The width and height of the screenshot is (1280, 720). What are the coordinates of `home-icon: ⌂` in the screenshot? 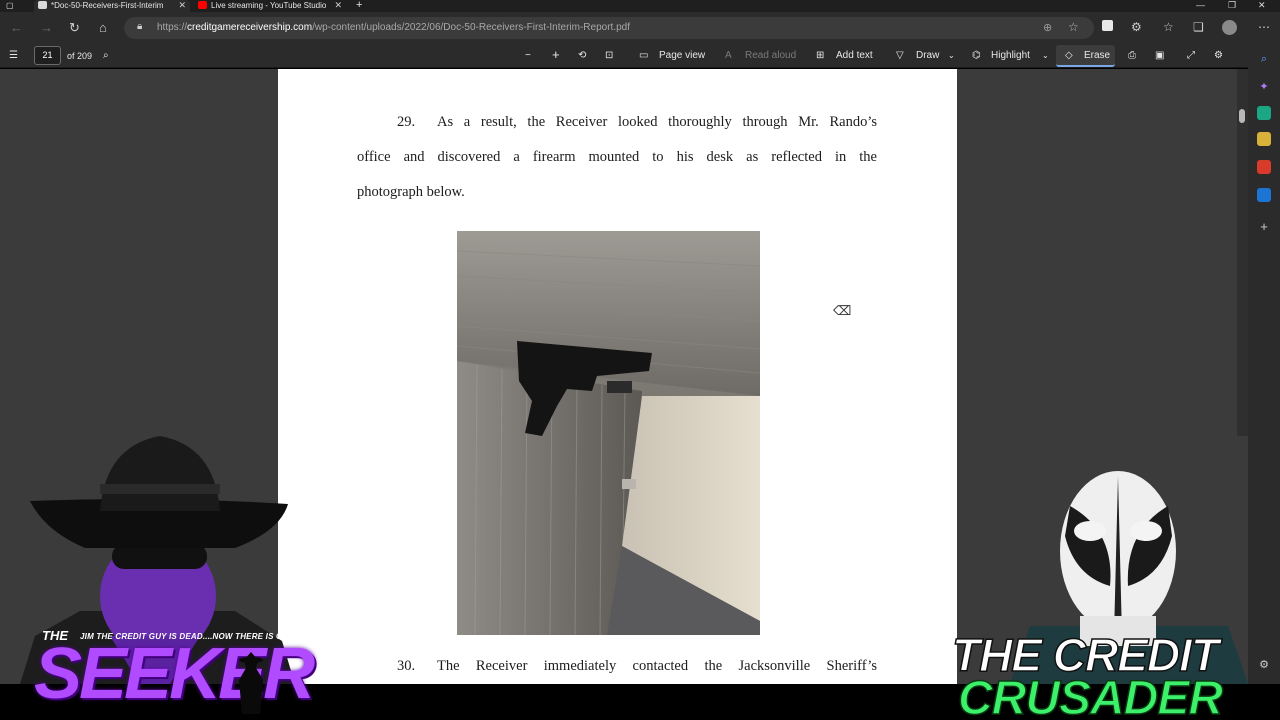 It's located at (103, 28).